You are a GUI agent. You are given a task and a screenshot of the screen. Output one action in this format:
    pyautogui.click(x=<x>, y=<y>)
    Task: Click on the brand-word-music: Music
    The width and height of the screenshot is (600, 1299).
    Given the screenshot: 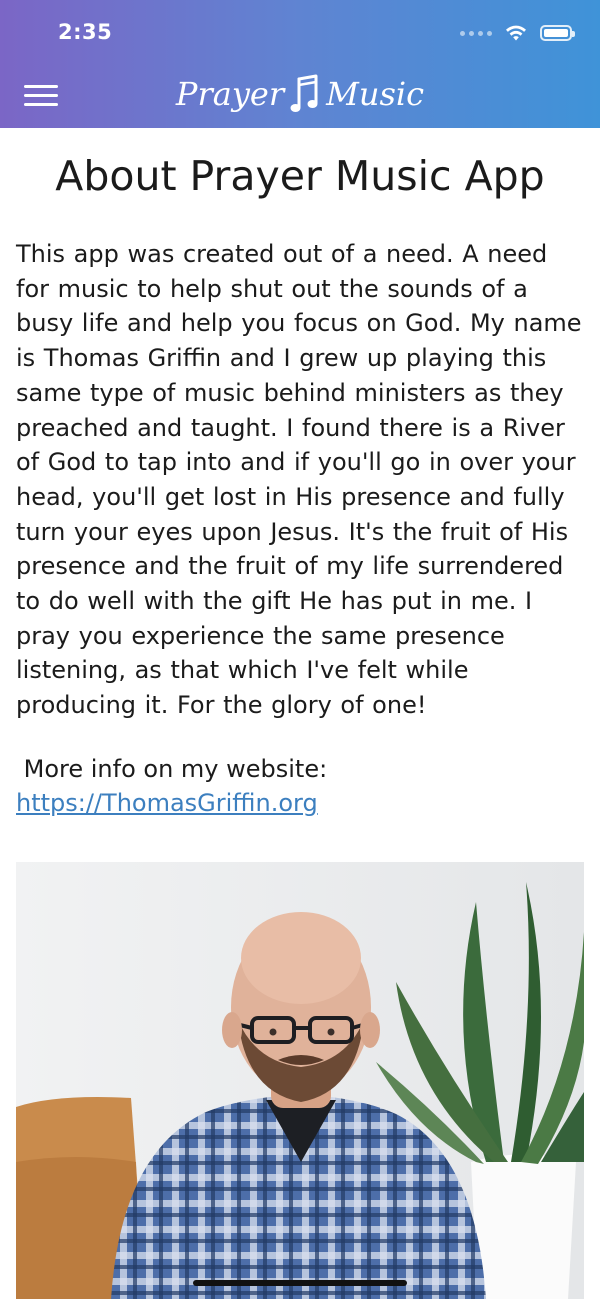 What is the action you would take?
    pyautogui.click(x=375, y=94)
    